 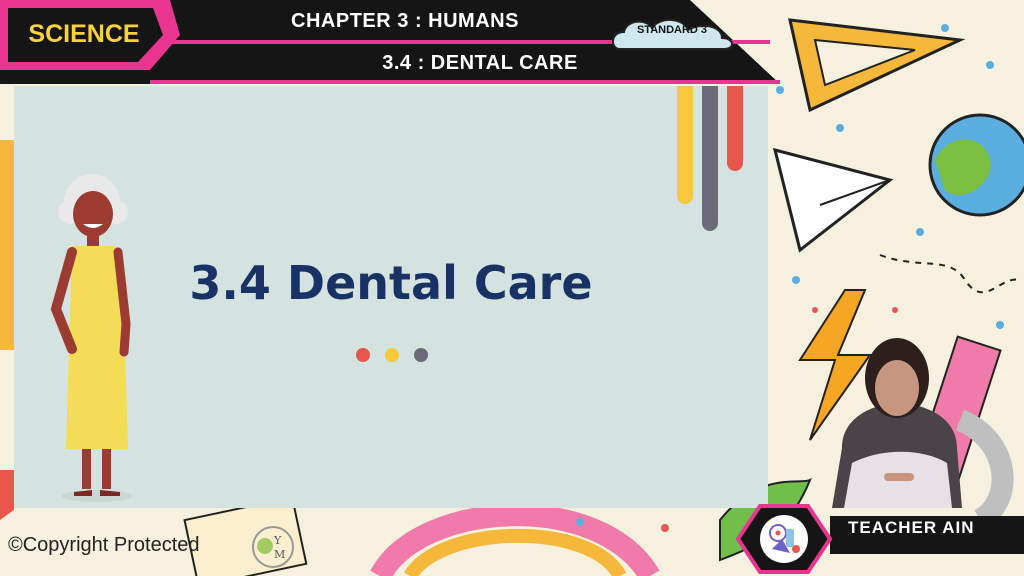 What do you see at coordinates (480, 63) in the screenshot?
I see `topic-title: 3.4 : DENTAL CARE` at bounding box center [480, 63].